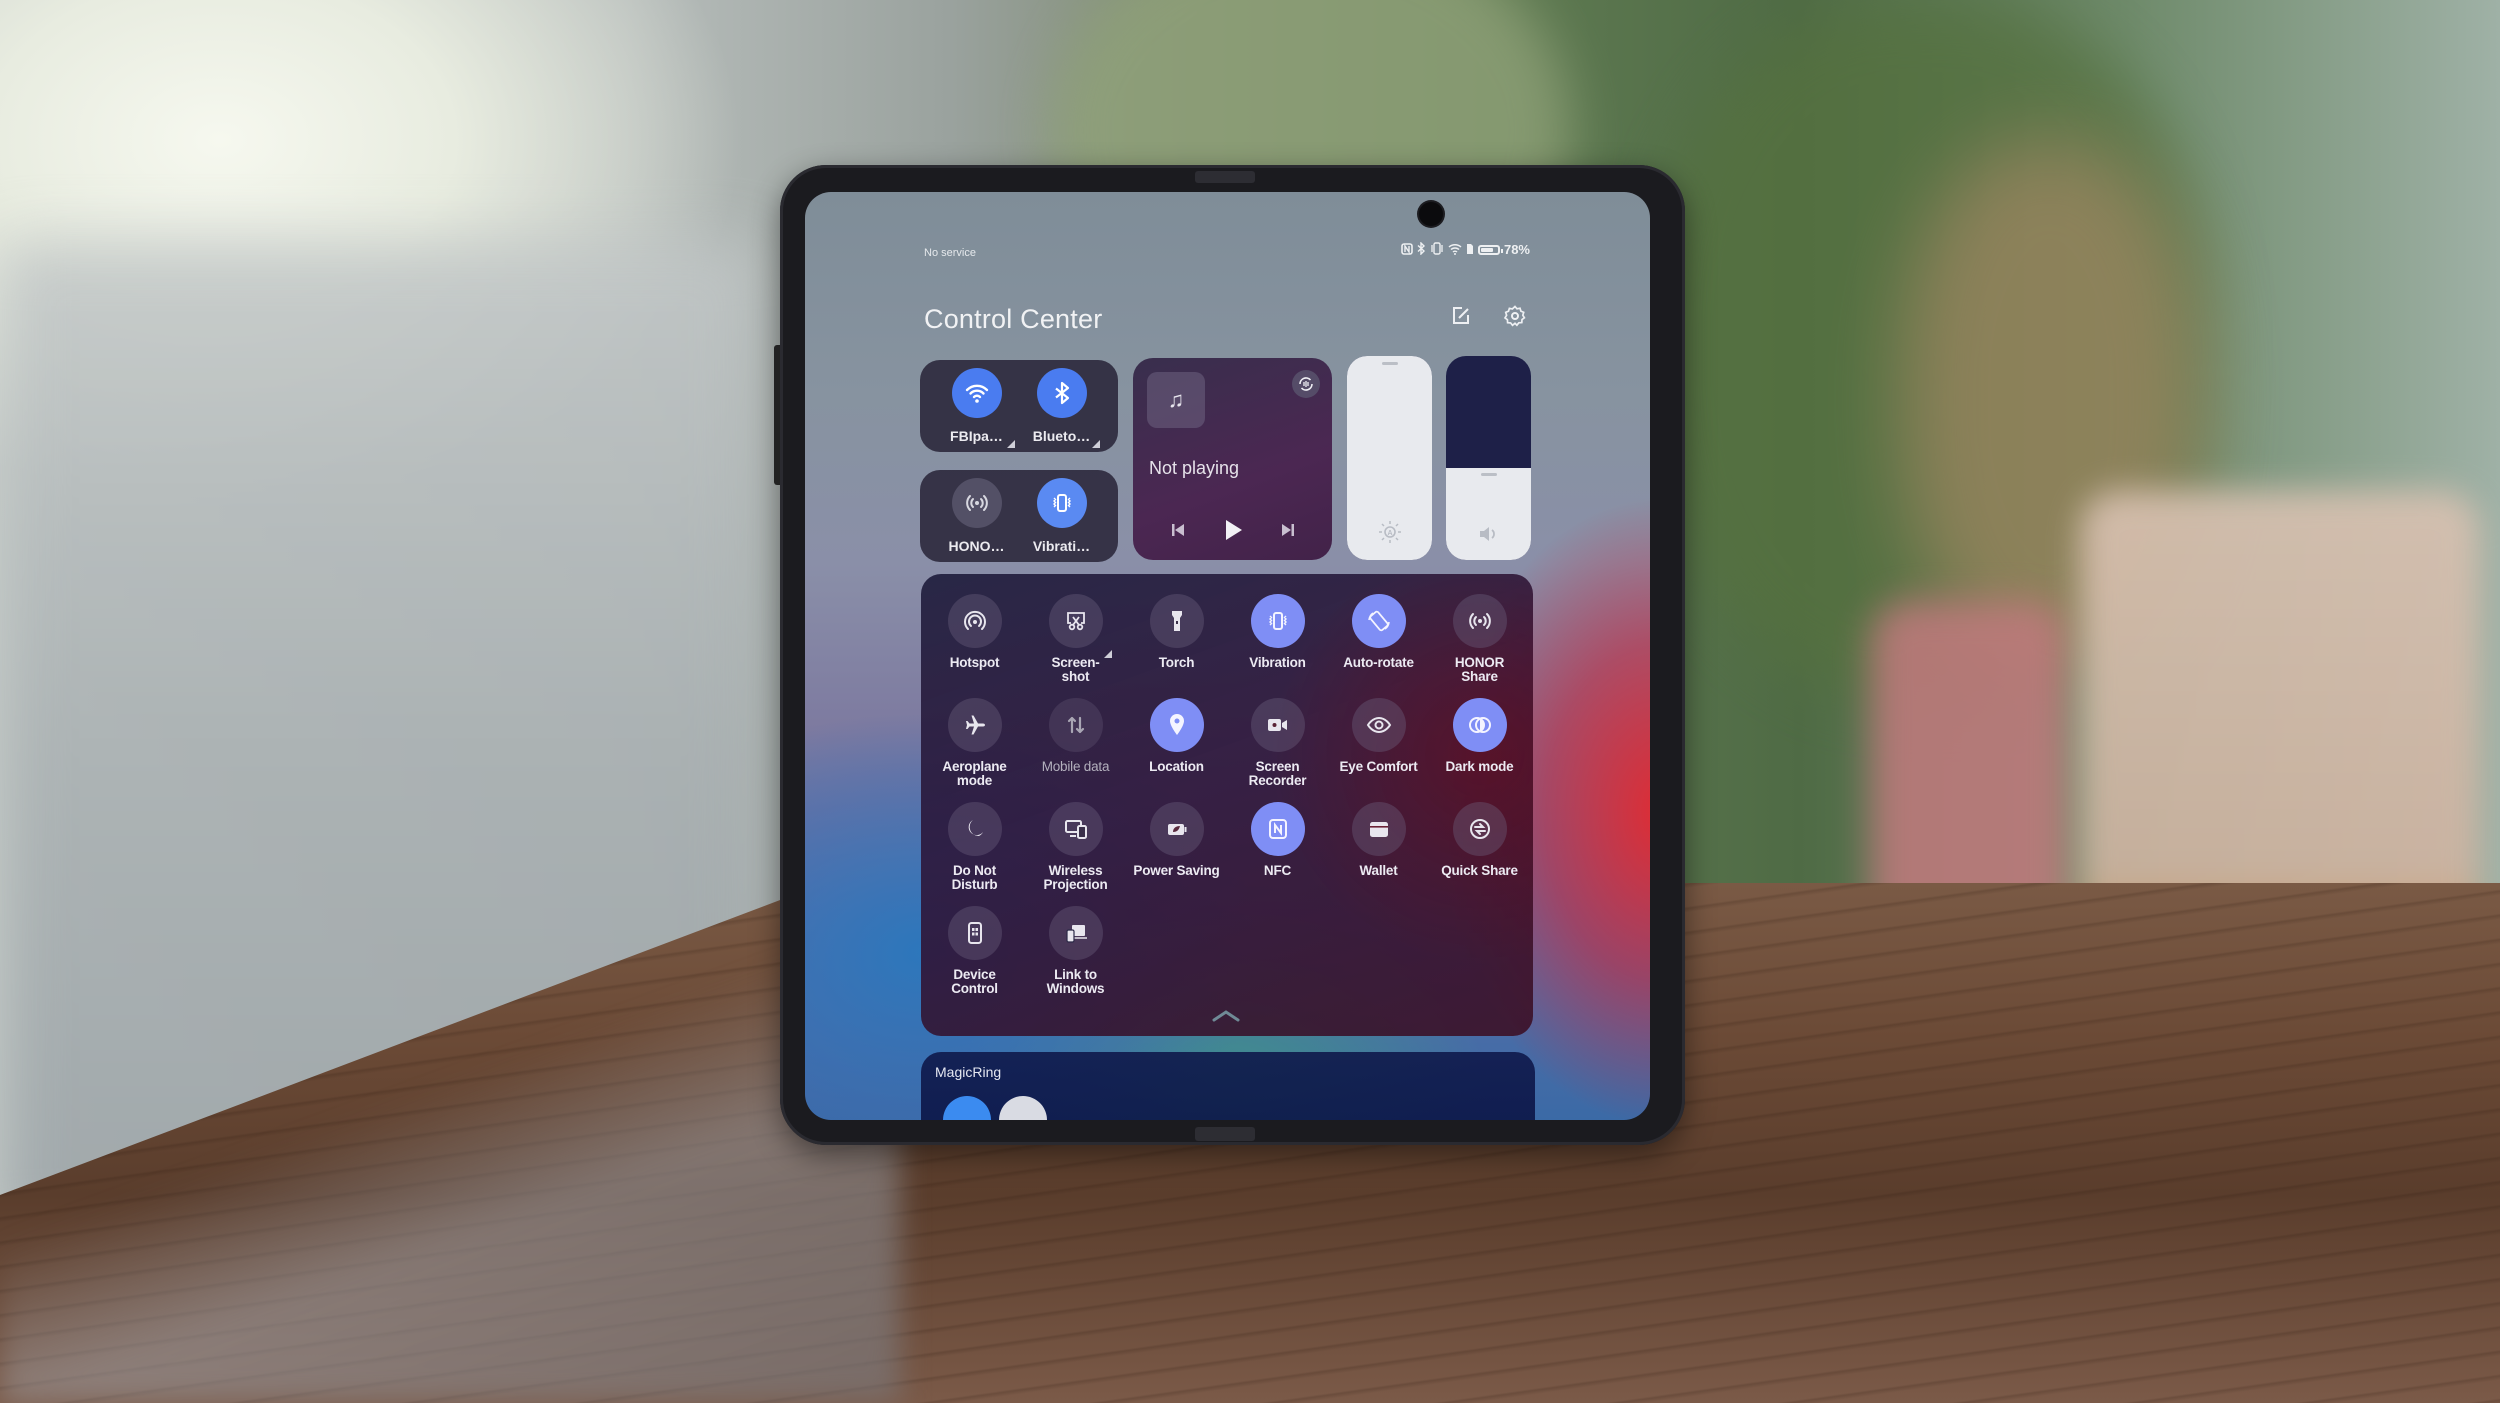 The height and width of the screenshot is (1403, 2500). I want to click on media-player-card: ♫ Not playing, so click(1232, 459).